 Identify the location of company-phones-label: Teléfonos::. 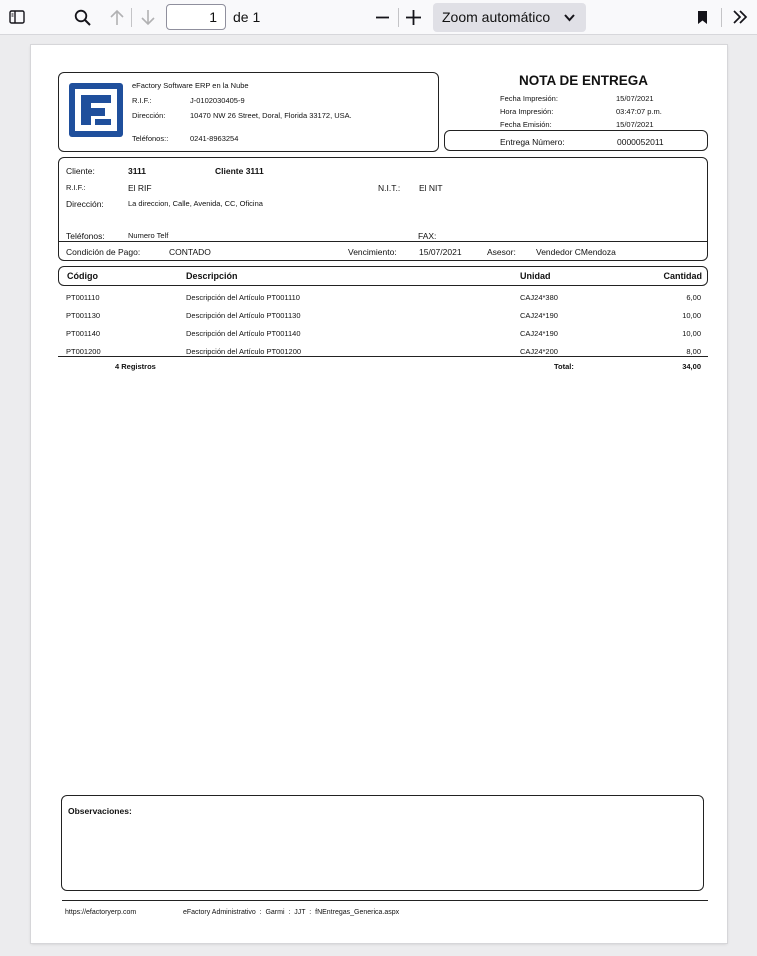
(150, 138).